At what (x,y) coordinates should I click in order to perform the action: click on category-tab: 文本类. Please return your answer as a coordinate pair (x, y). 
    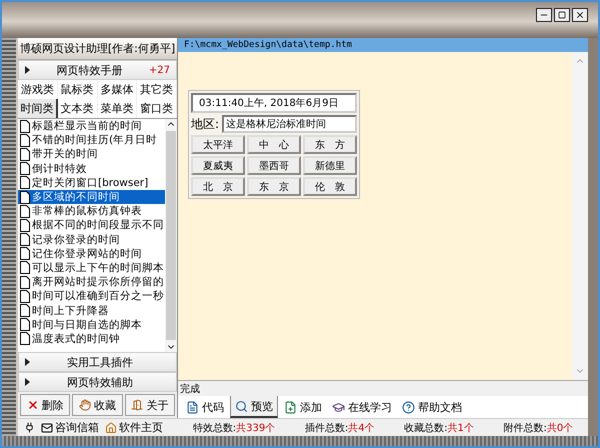
    Looking at the image, I should click on (78, 108).